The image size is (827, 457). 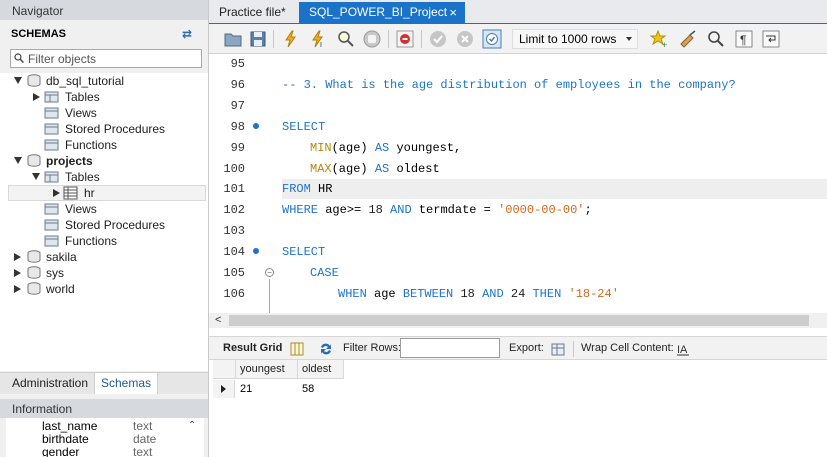 What do you see at coordinates (224, 389) in the screenshot?
I see `row-indicator` at bounding box center [224, 389].